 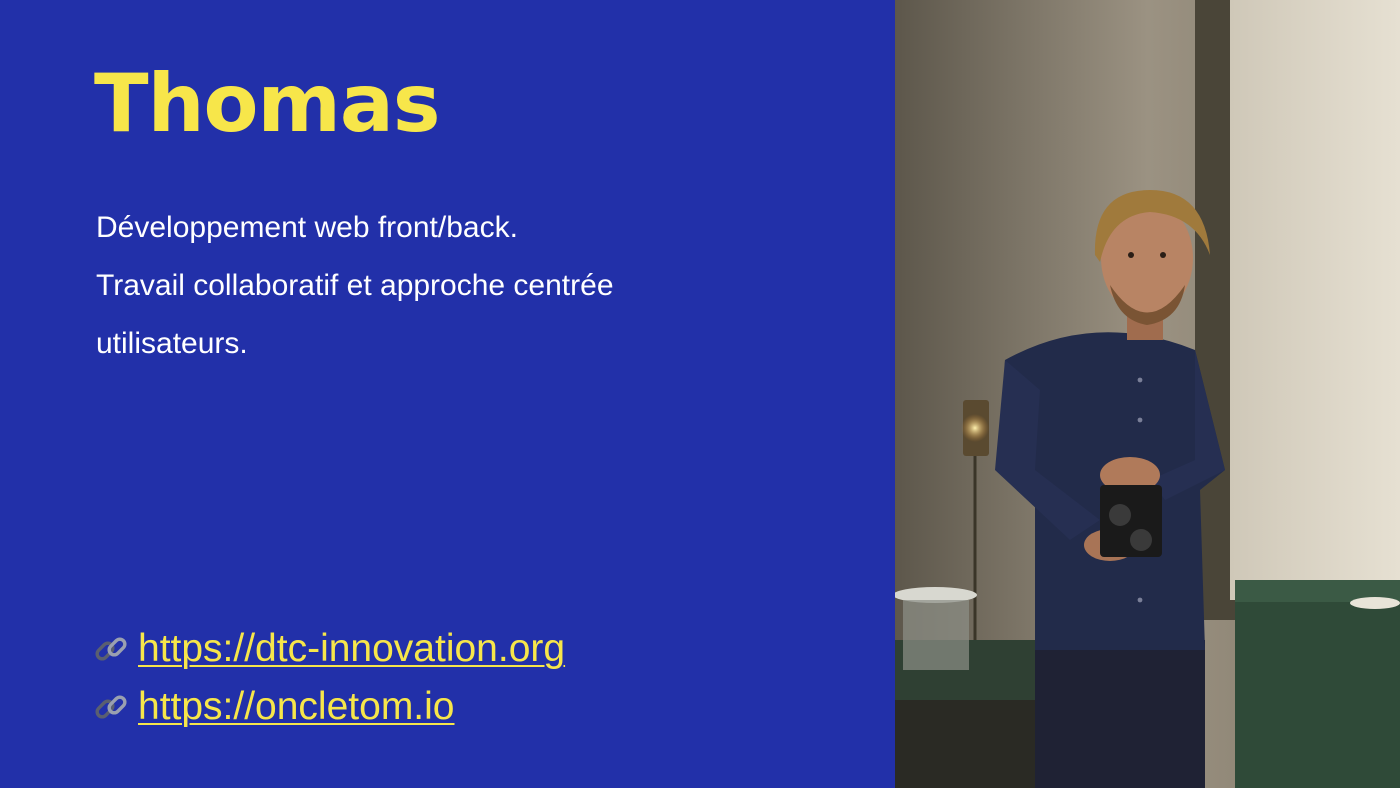 I want to click on speaker-name: Thomas, so click(x=267, y=103).